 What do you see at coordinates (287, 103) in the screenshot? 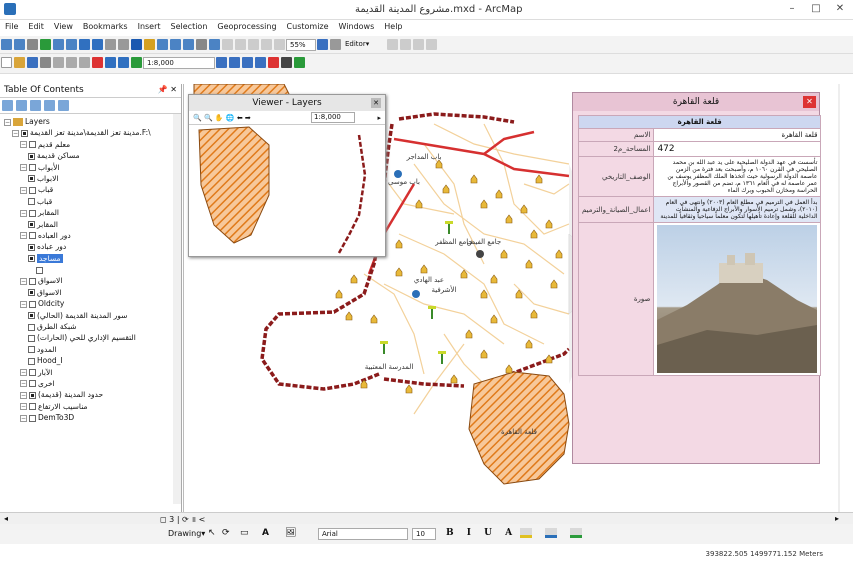
I see `viewer-title-bar: Viewer - Layers ✕` at bounding box center [287, 103].